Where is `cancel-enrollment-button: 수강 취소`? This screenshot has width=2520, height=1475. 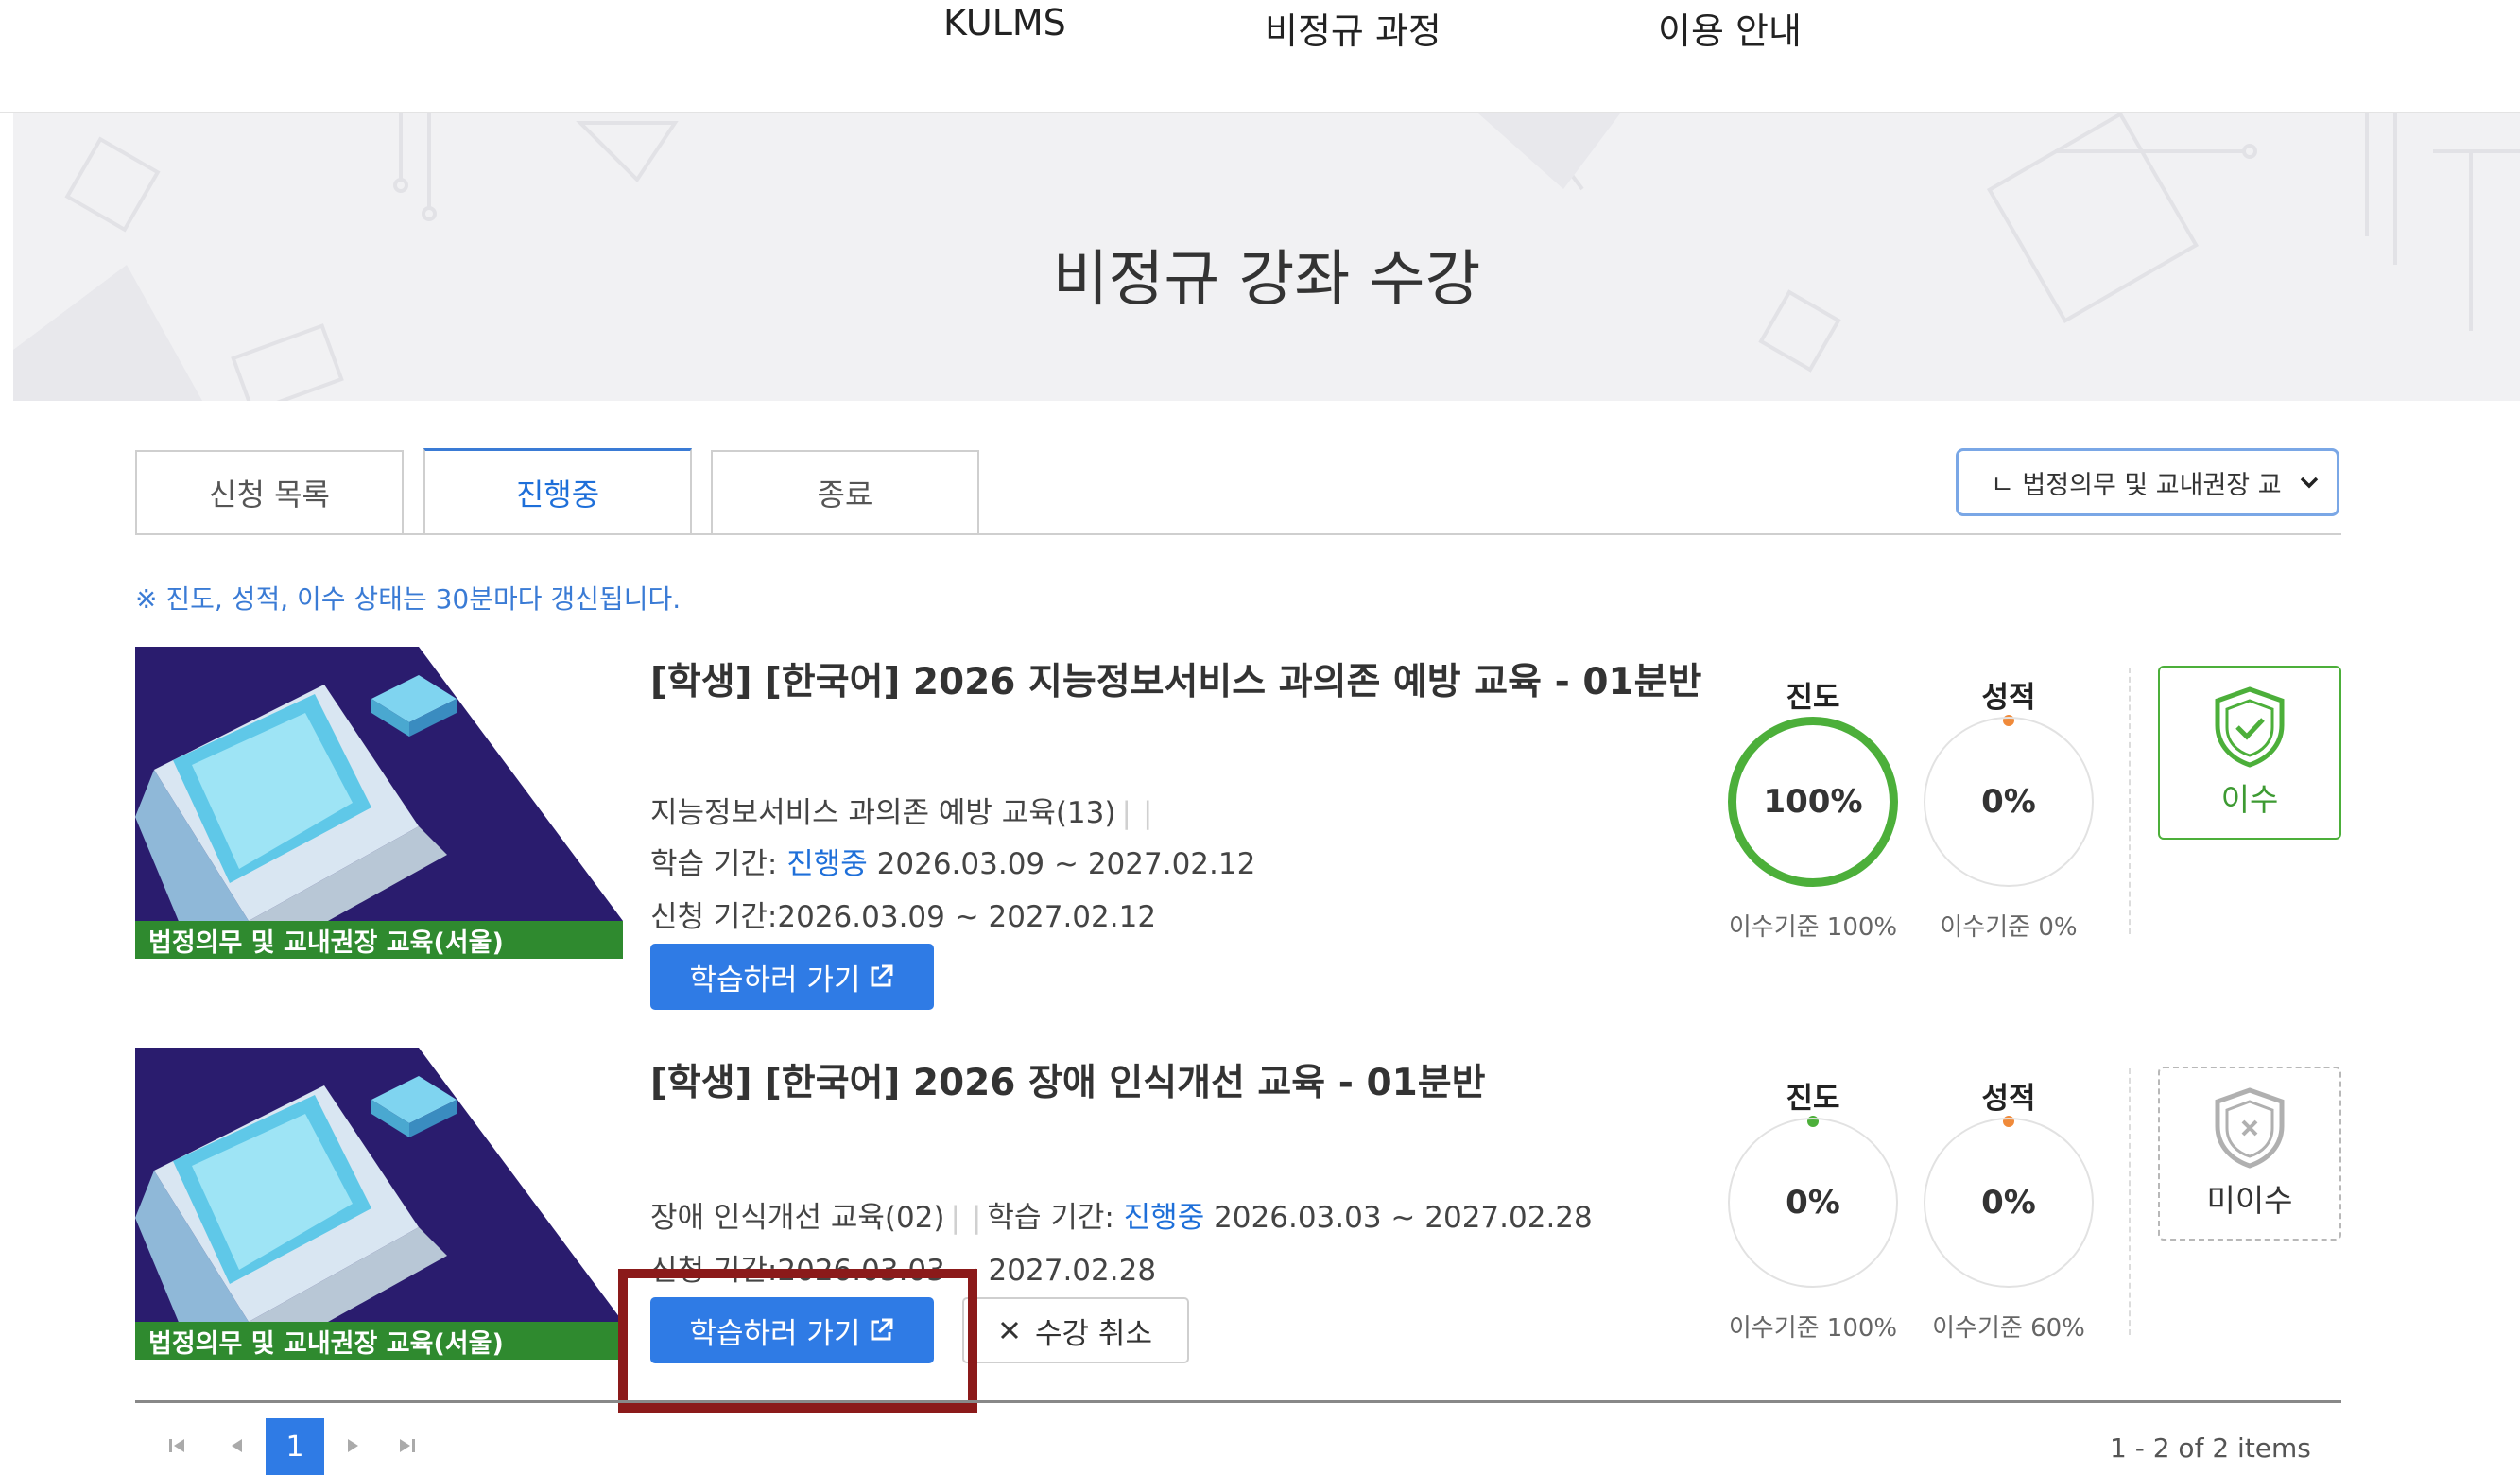 cancel-enrollment-button: 수강 취소 is located at coordinates (1075, 1330).